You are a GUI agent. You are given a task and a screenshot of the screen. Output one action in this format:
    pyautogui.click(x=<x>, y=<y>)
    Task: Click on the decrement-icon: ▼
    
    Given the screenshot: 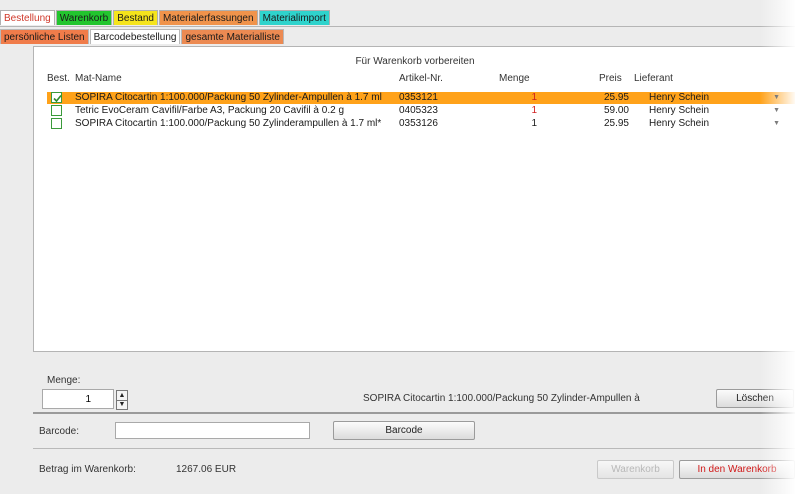 What is the action you would take?
    pyautogui.click(x=122, y=404)
    